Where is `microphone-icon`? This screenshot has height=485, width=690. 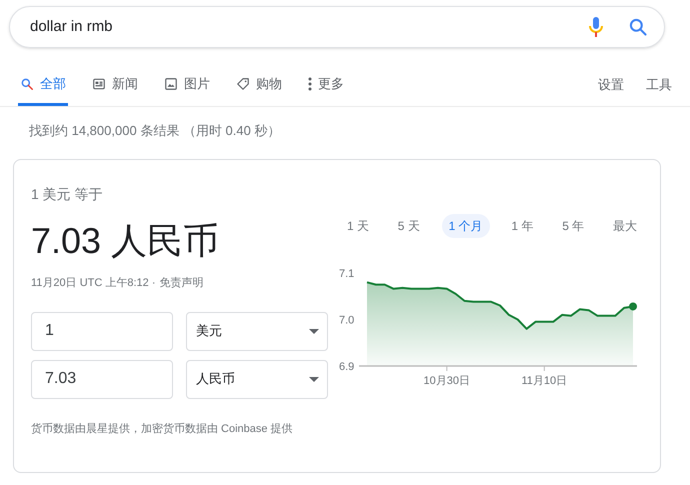
microphone-icon is located at coordinates (596, 27).